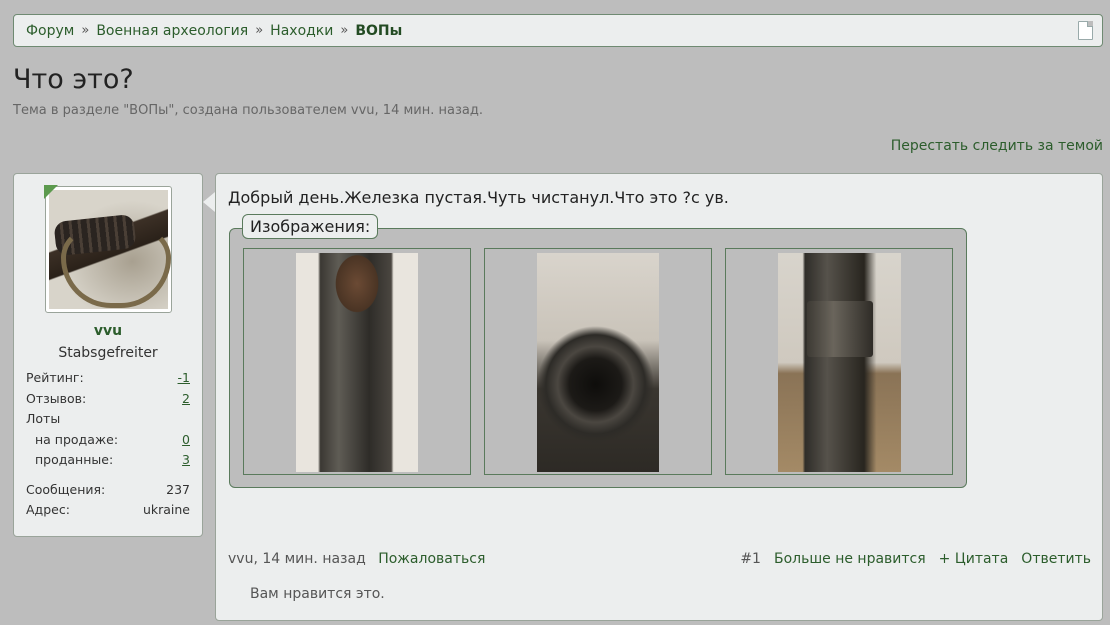  Describe the element at coordinates (186, 462) in the screenshot. I see `sold-value-link: 3` at that location.